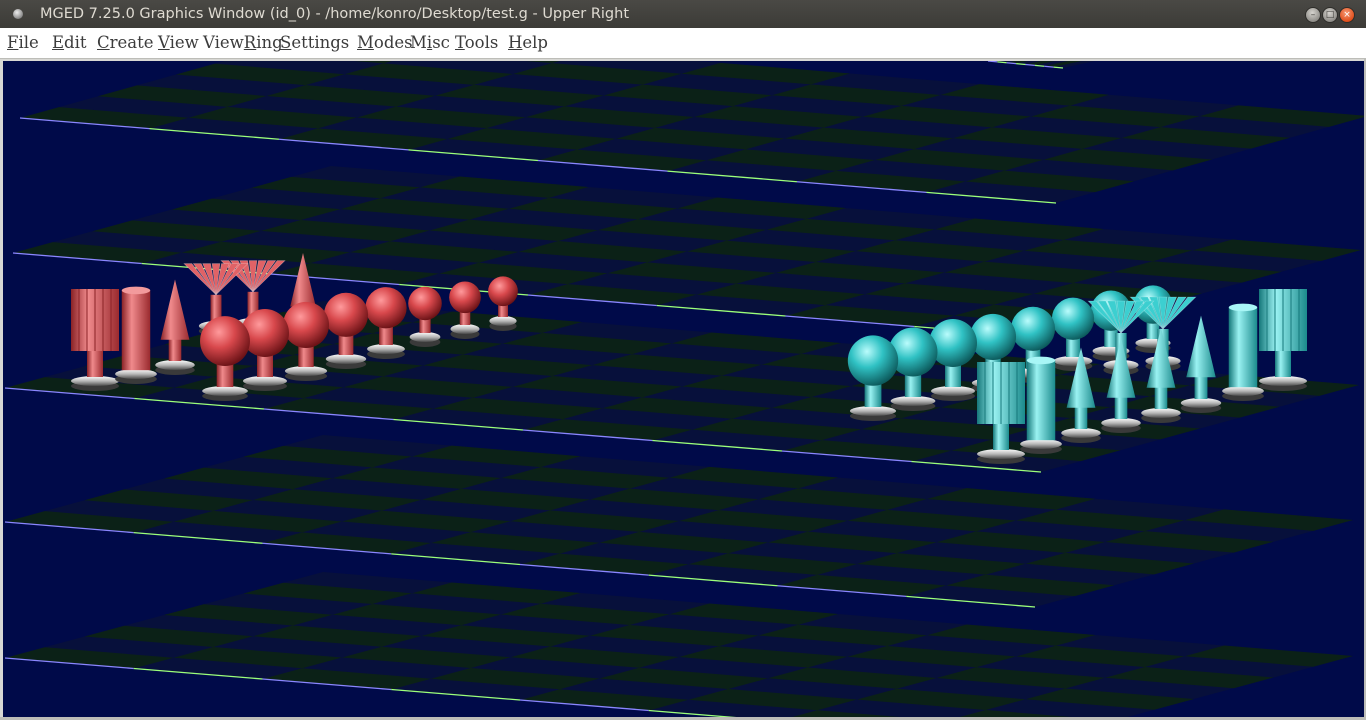 This screenshot has width=1366, height=720. What do you see at coordinates (23, 42) in the screenshot?
I see `menu-file: File` at bounding box center [23, 42].